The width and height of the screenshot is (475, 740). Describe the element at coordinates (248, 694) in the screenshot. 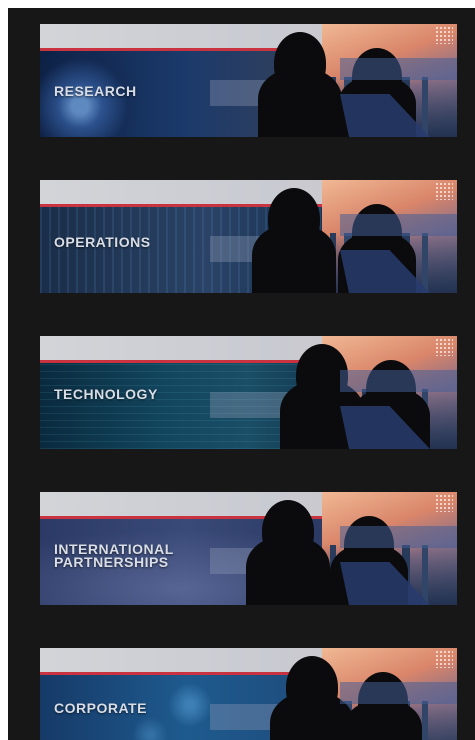

I see `banner-corporate: CORPORATE` at that location.